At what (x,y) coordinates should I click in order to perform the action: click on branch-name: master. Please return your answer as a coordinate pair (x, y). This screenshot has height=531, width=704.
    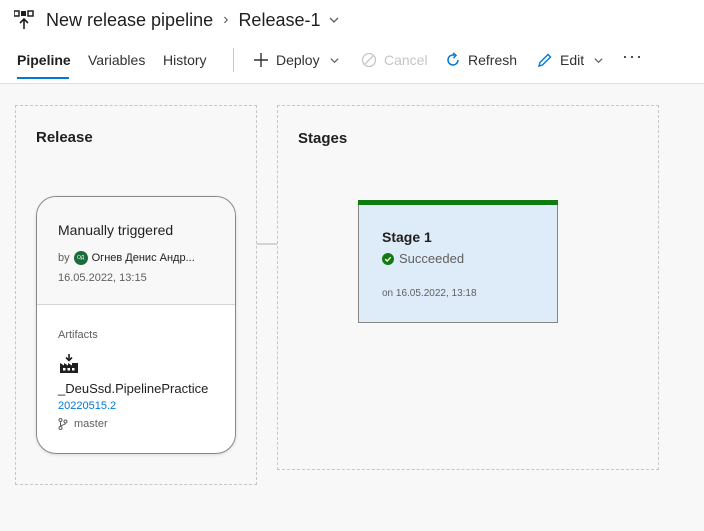
    Looking at the image, I should click on (91, 424).